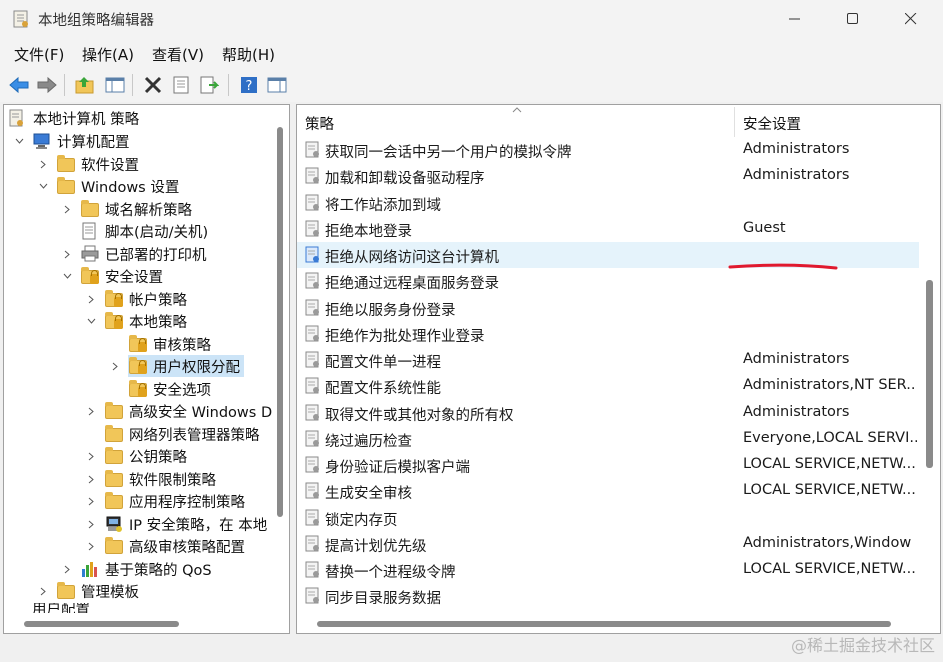 This screenshot has height=662, width=943. I want to click on tree-item-dns-policy: 域名解析策略, so click(127, 209).